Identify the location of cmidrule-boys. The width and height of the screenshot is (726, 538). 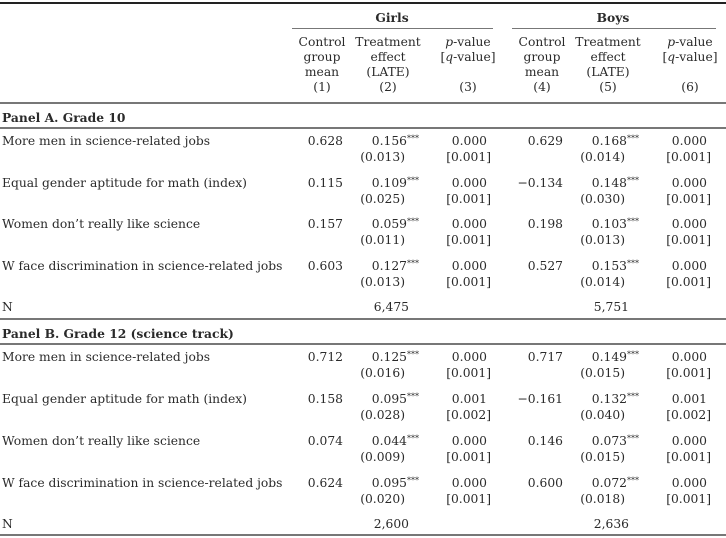
(614, 29).